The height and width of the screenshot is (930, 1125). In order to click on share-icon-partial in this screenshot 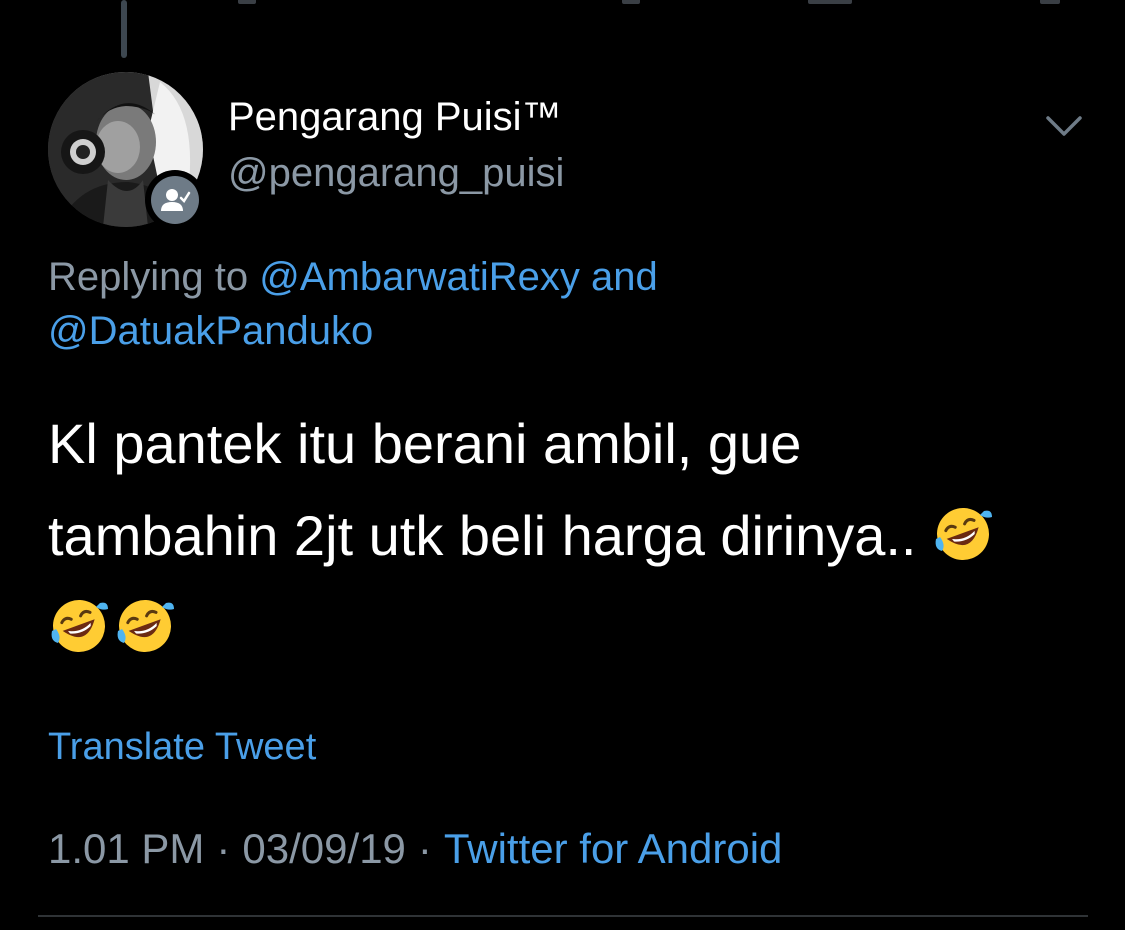, I will do `click(830, 2)`.